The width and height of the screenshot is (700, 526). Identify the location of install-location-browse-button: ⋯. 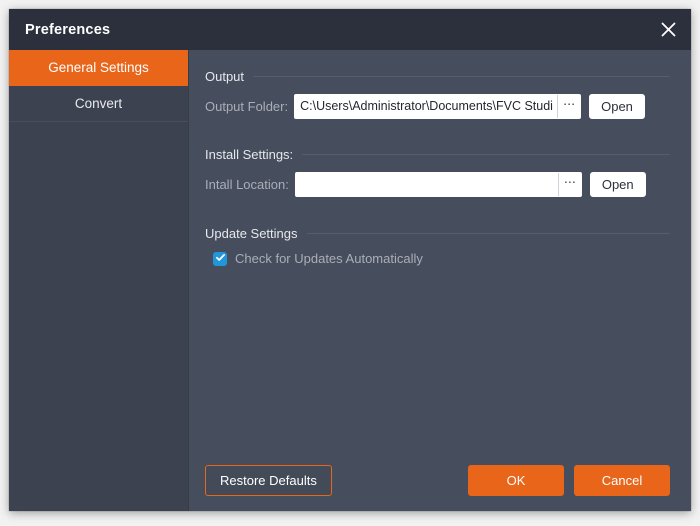
(569, 184).